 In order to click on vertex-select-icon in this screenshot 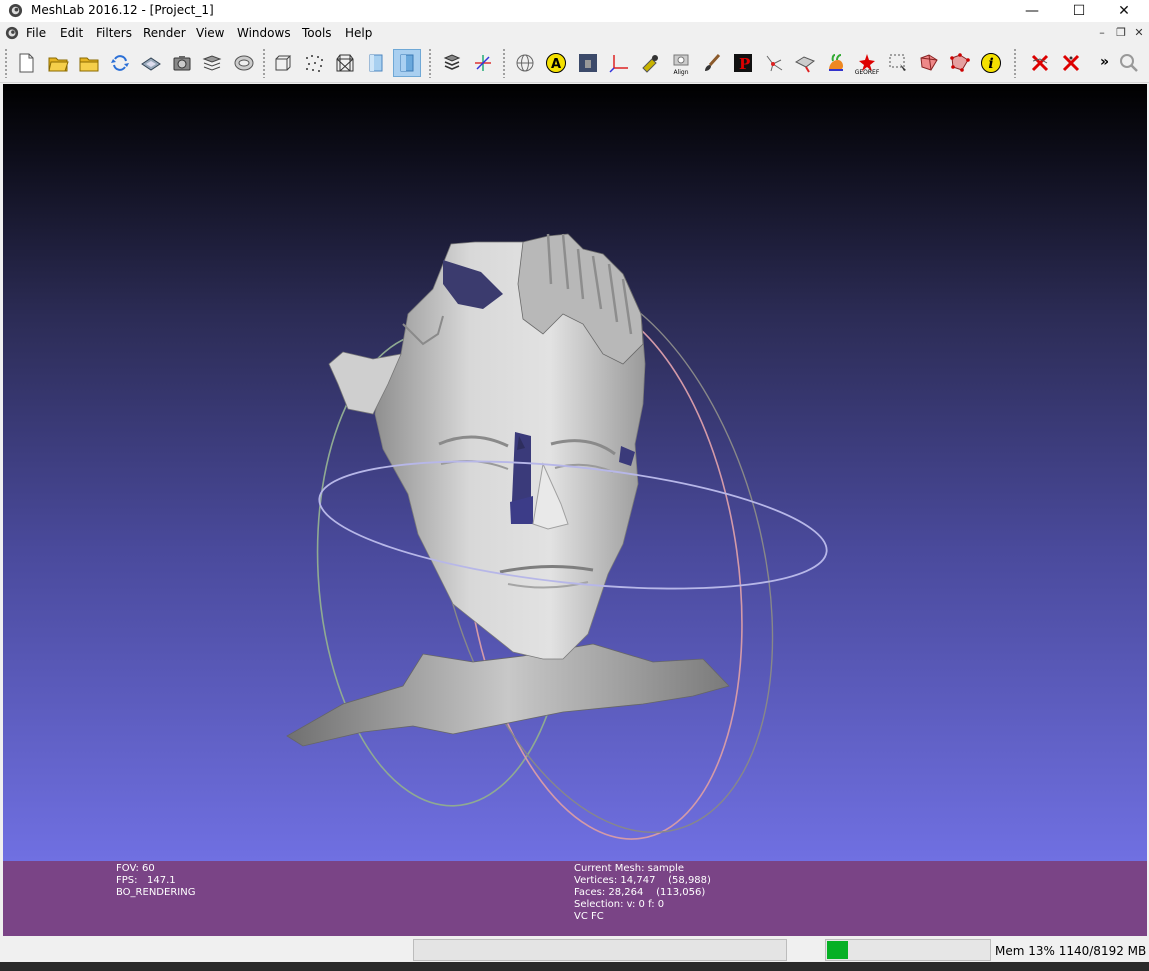, I will do `click(774, 63)`.